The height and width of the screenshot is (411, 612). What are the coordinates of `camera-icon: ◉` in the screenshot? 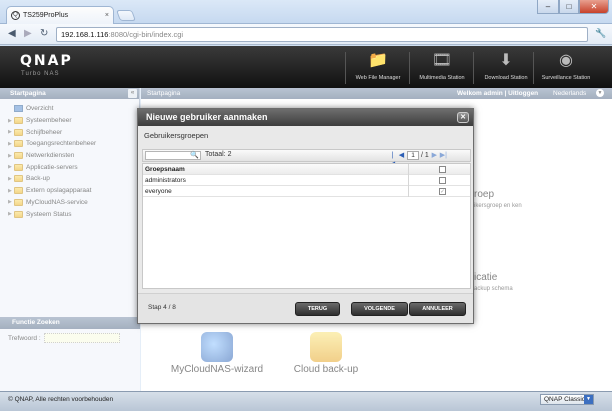 It's located at (566, 60).